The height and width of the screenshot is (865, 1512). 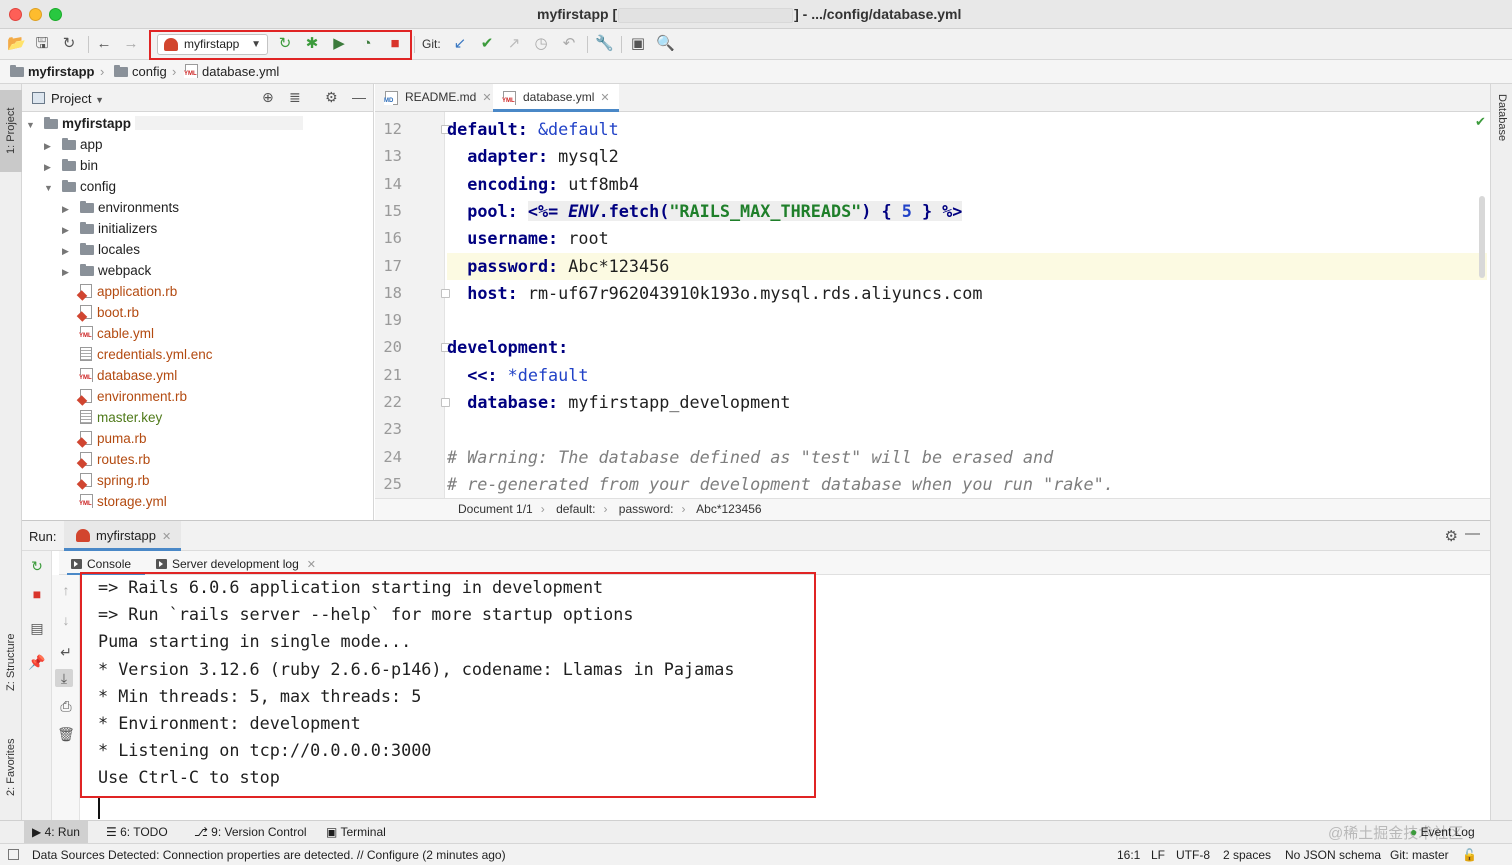 I want to click on tree-item: ▼ config, so click(x=80, y=186).